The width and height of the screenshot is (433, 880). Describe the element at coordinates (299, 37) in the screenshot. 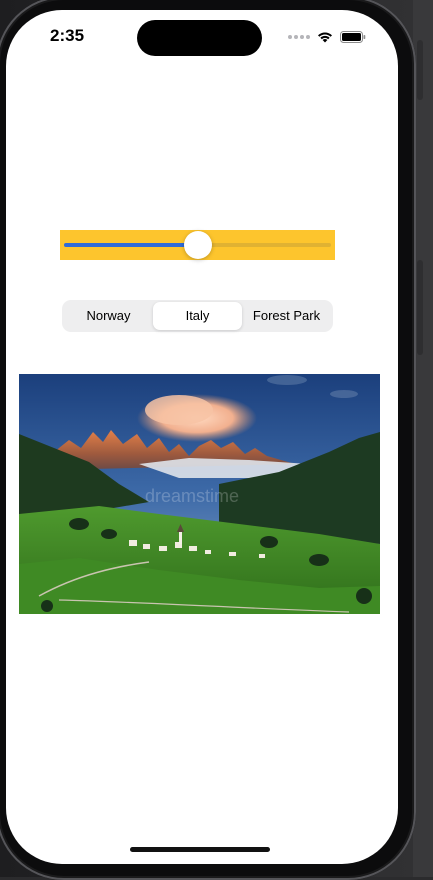

I see `signal-dots-icon` at that location.